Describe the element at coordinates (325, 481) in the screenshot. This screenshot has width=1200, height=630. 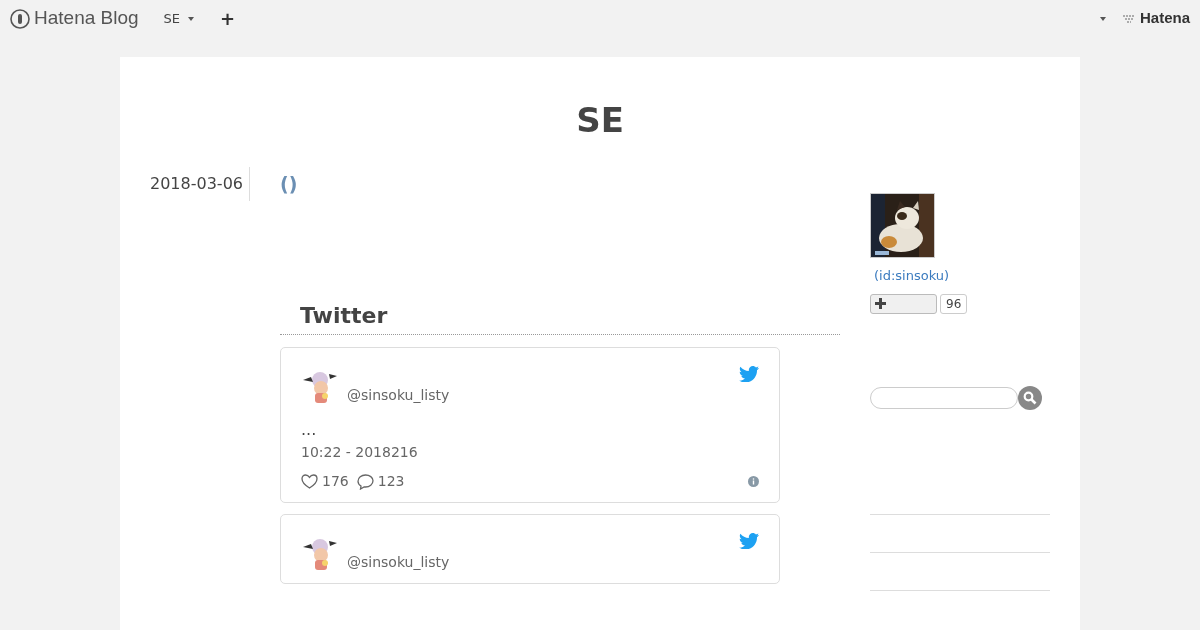
I see `like-count: 176` at that location.